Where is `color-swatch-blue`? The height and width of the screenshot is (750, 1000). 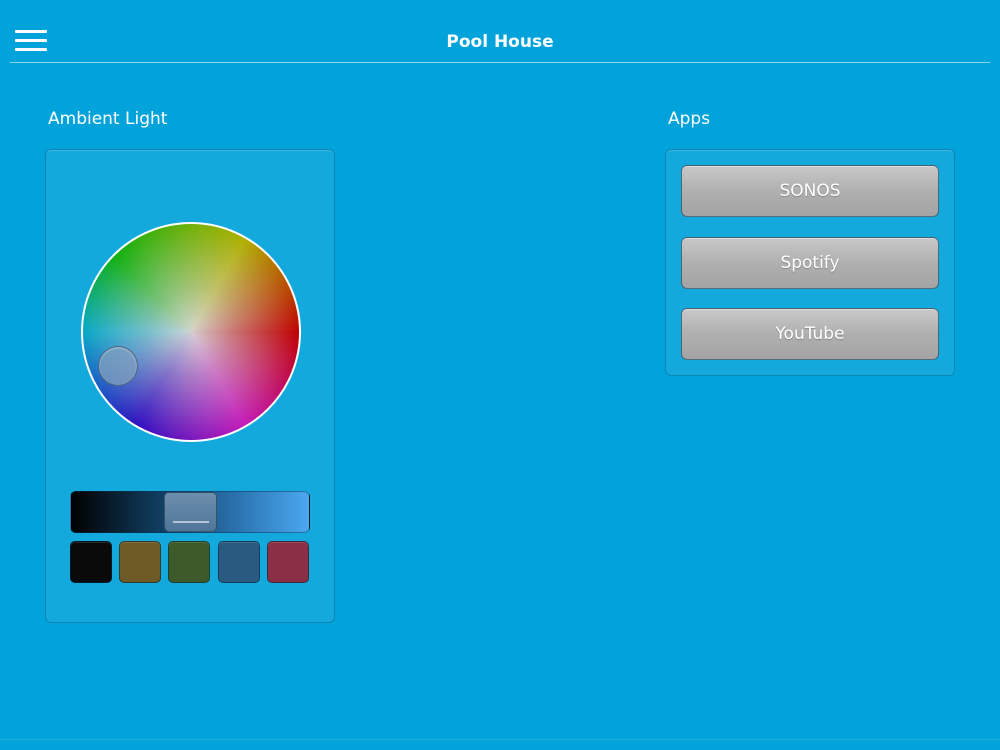
color-swatch-blue is located at coordinates (239, 562).